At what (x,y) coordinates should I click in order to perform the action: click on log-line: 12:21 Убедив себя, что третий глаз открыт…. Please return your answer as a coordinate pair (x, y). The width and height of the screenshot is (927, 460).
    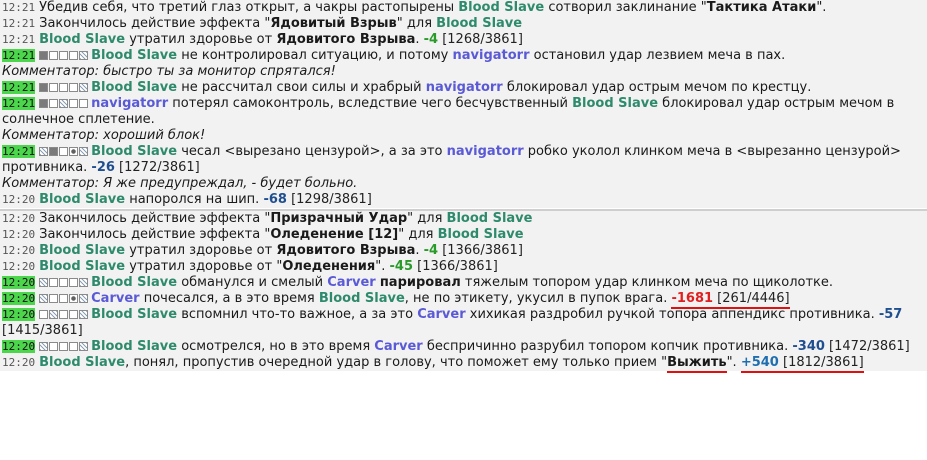
    Looking at the image, I should click on (463, 8).